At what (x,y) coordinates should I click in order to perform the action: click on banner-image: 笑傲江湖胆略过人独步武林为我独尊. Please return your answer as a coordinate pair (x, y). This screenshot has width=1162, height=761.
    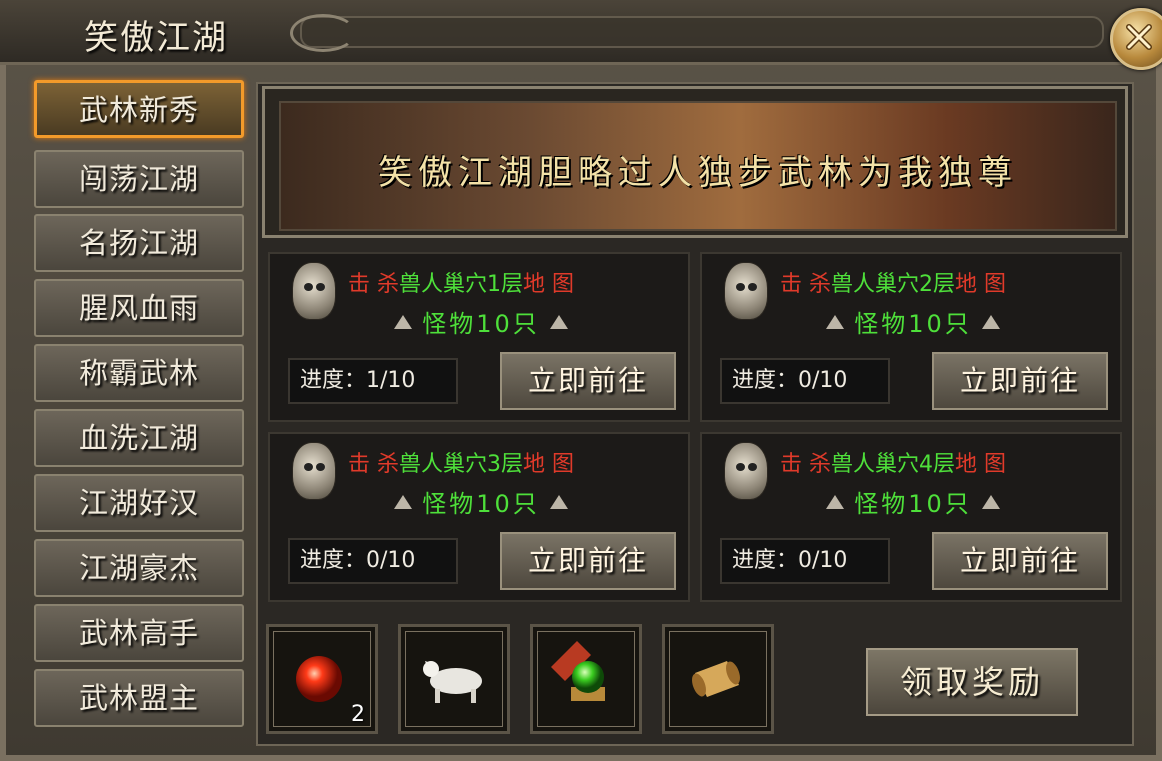
    Looking at the image, I should click on (698, 166).